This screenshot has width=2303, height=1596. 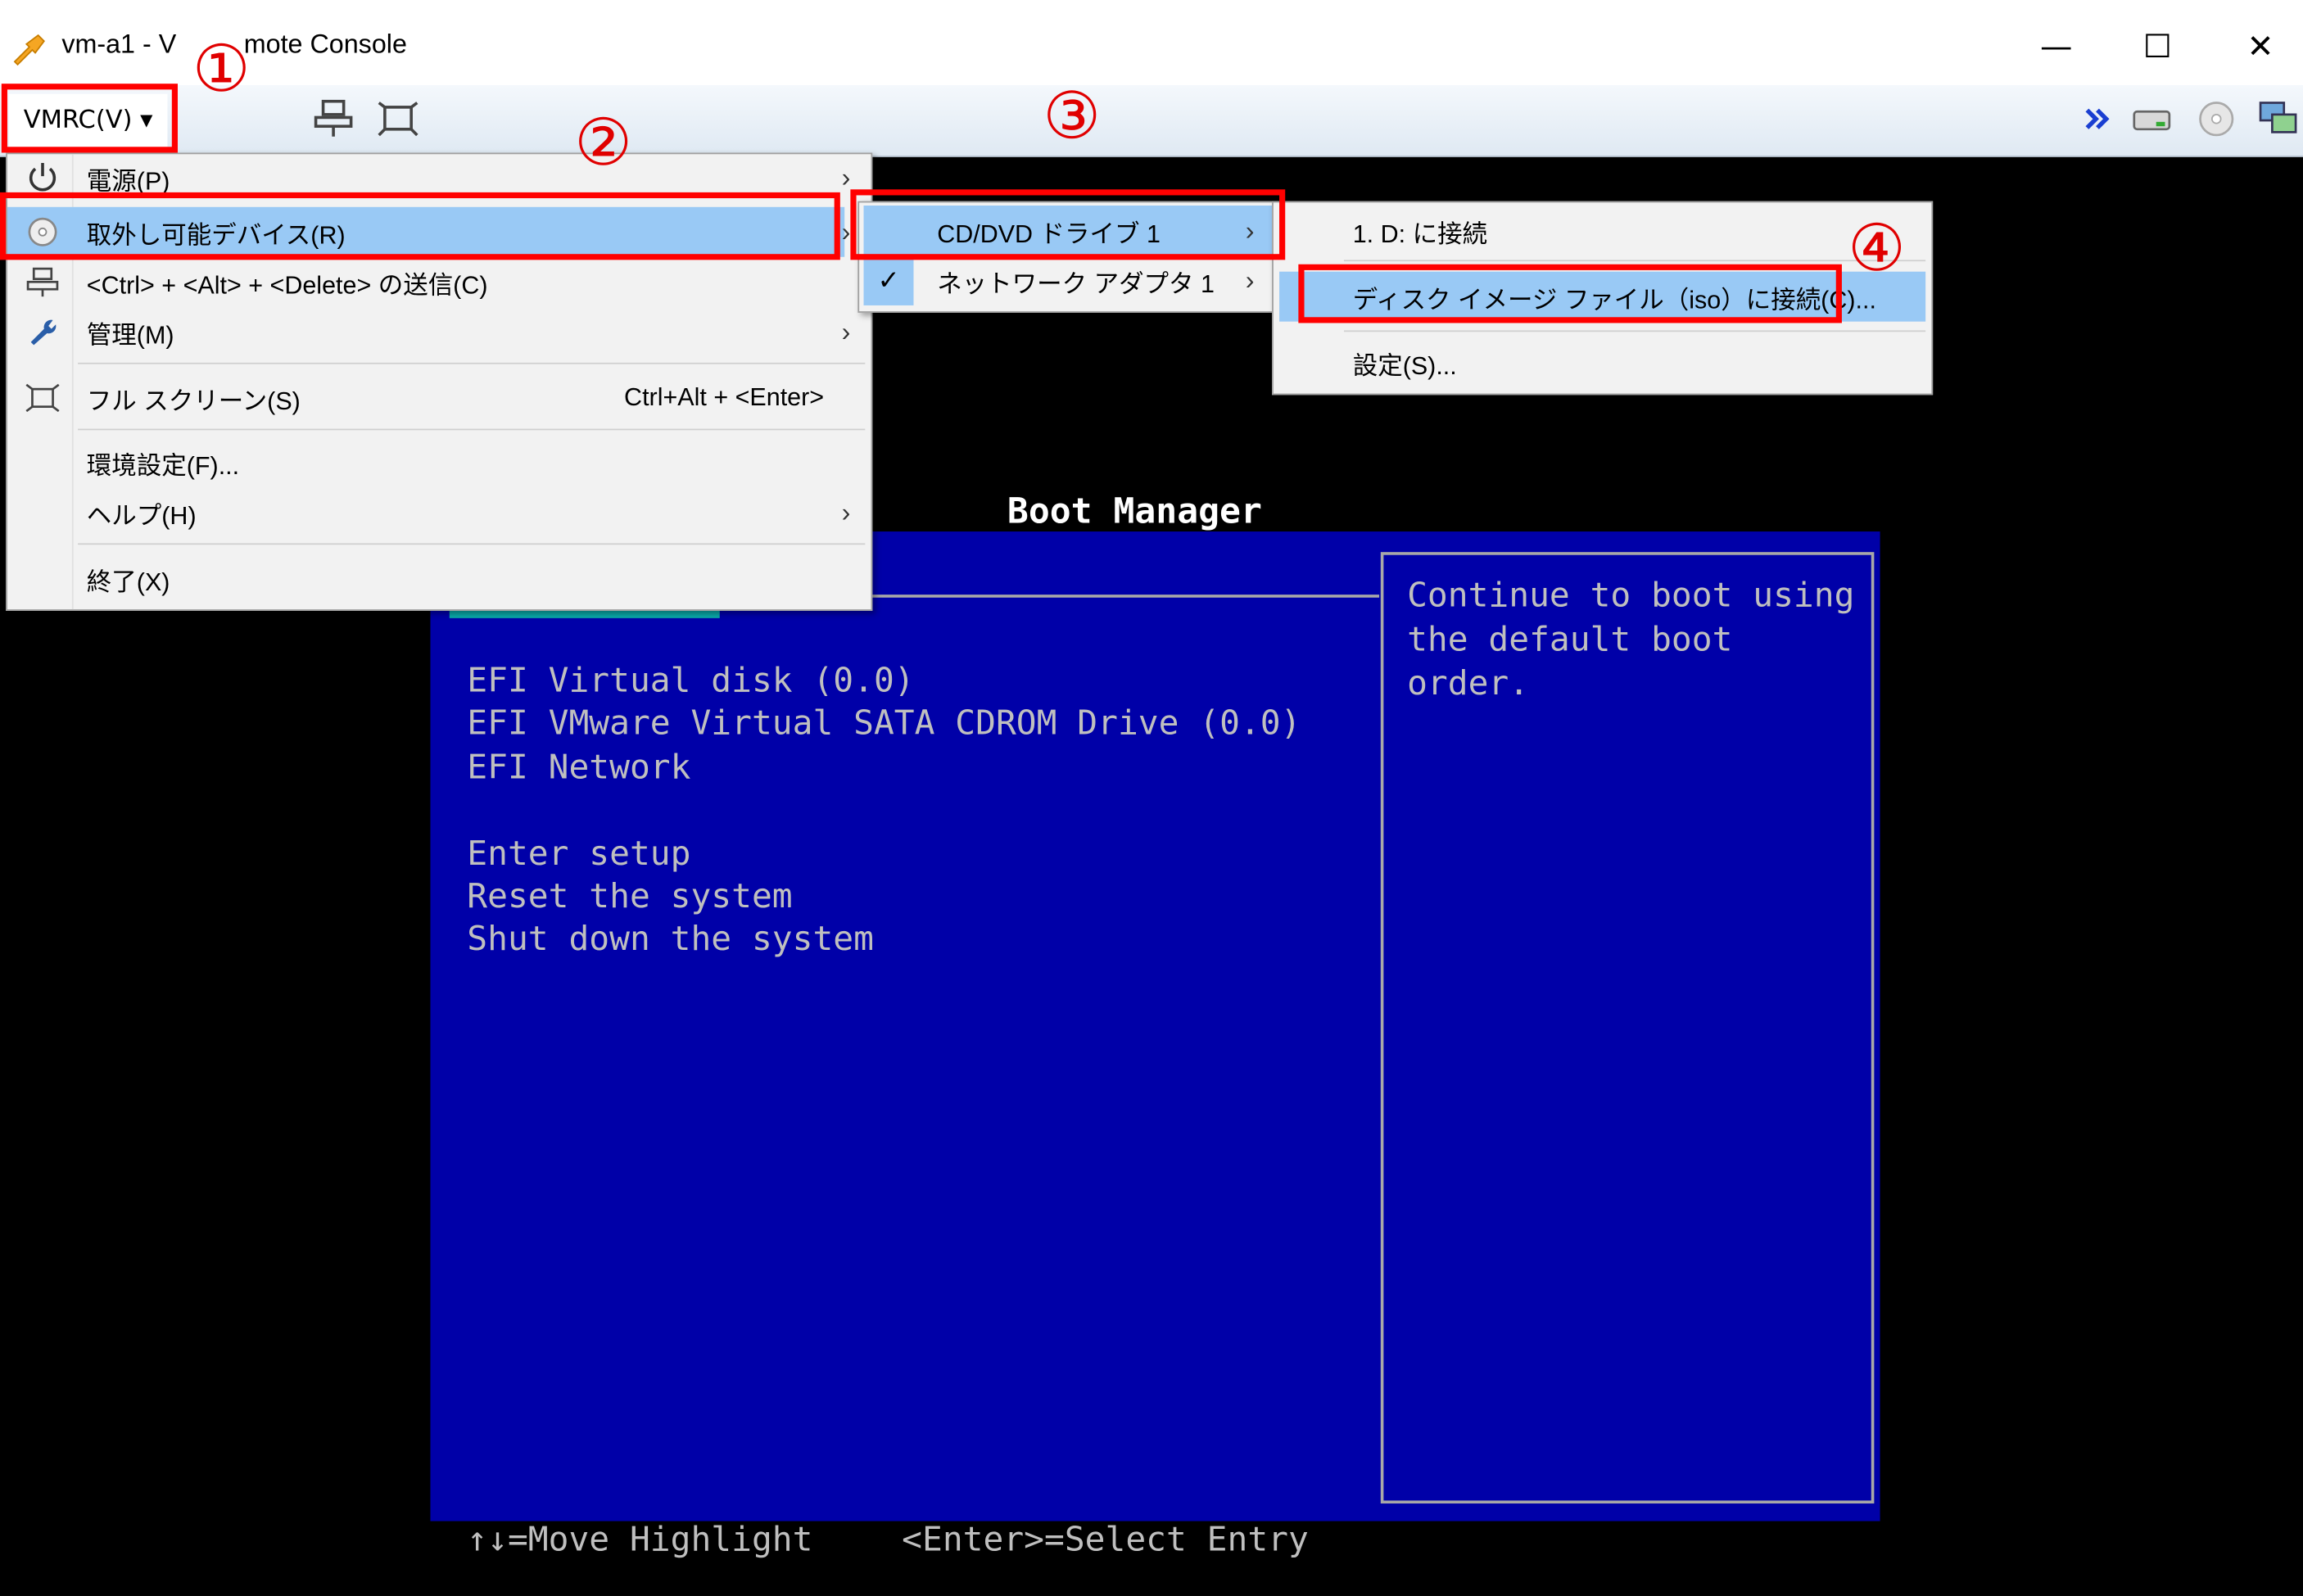 What do you see at coordinates (439, 332) in the screenshot?
I see `menu-item-manage: 管理(M) ›` at bounding box center [439, 332].